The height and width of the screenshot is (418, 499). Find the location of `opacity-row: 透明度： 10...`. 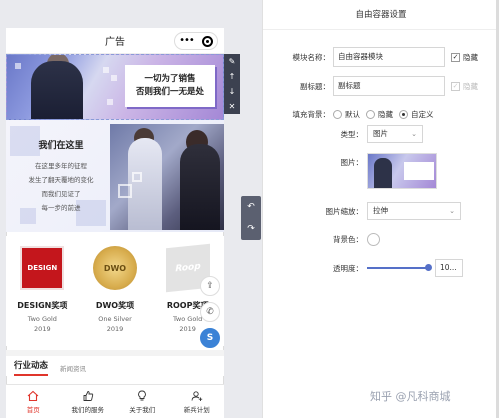

opacity-row: 透明度： 10... is located at coordinates (381, 268).